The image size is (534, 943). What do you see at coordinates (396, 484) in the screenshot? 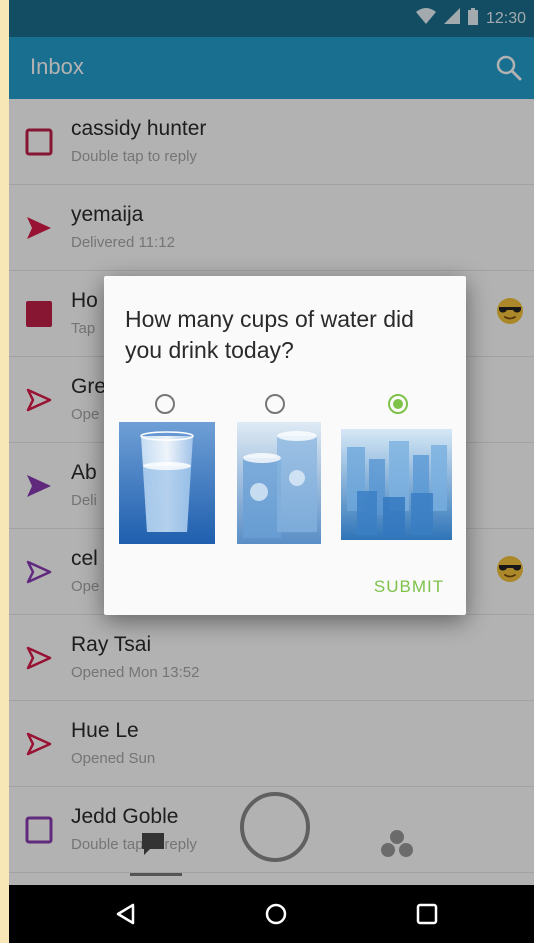
I see `many-glasses-image` at bounding box center [396, 484].